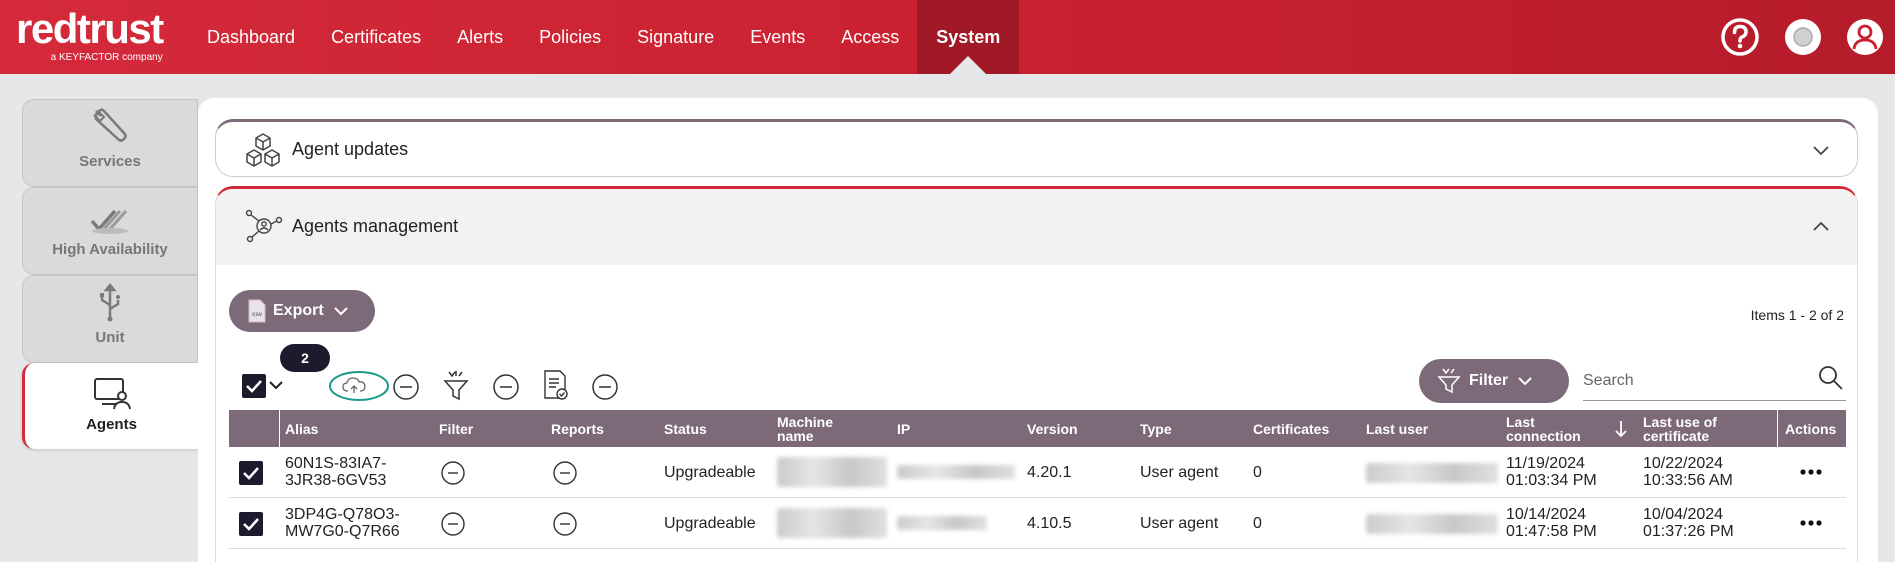 This screenshot has height=562, width=1895. I want to click on last-connection-date: 10/14/2024, so click(1546, 514).